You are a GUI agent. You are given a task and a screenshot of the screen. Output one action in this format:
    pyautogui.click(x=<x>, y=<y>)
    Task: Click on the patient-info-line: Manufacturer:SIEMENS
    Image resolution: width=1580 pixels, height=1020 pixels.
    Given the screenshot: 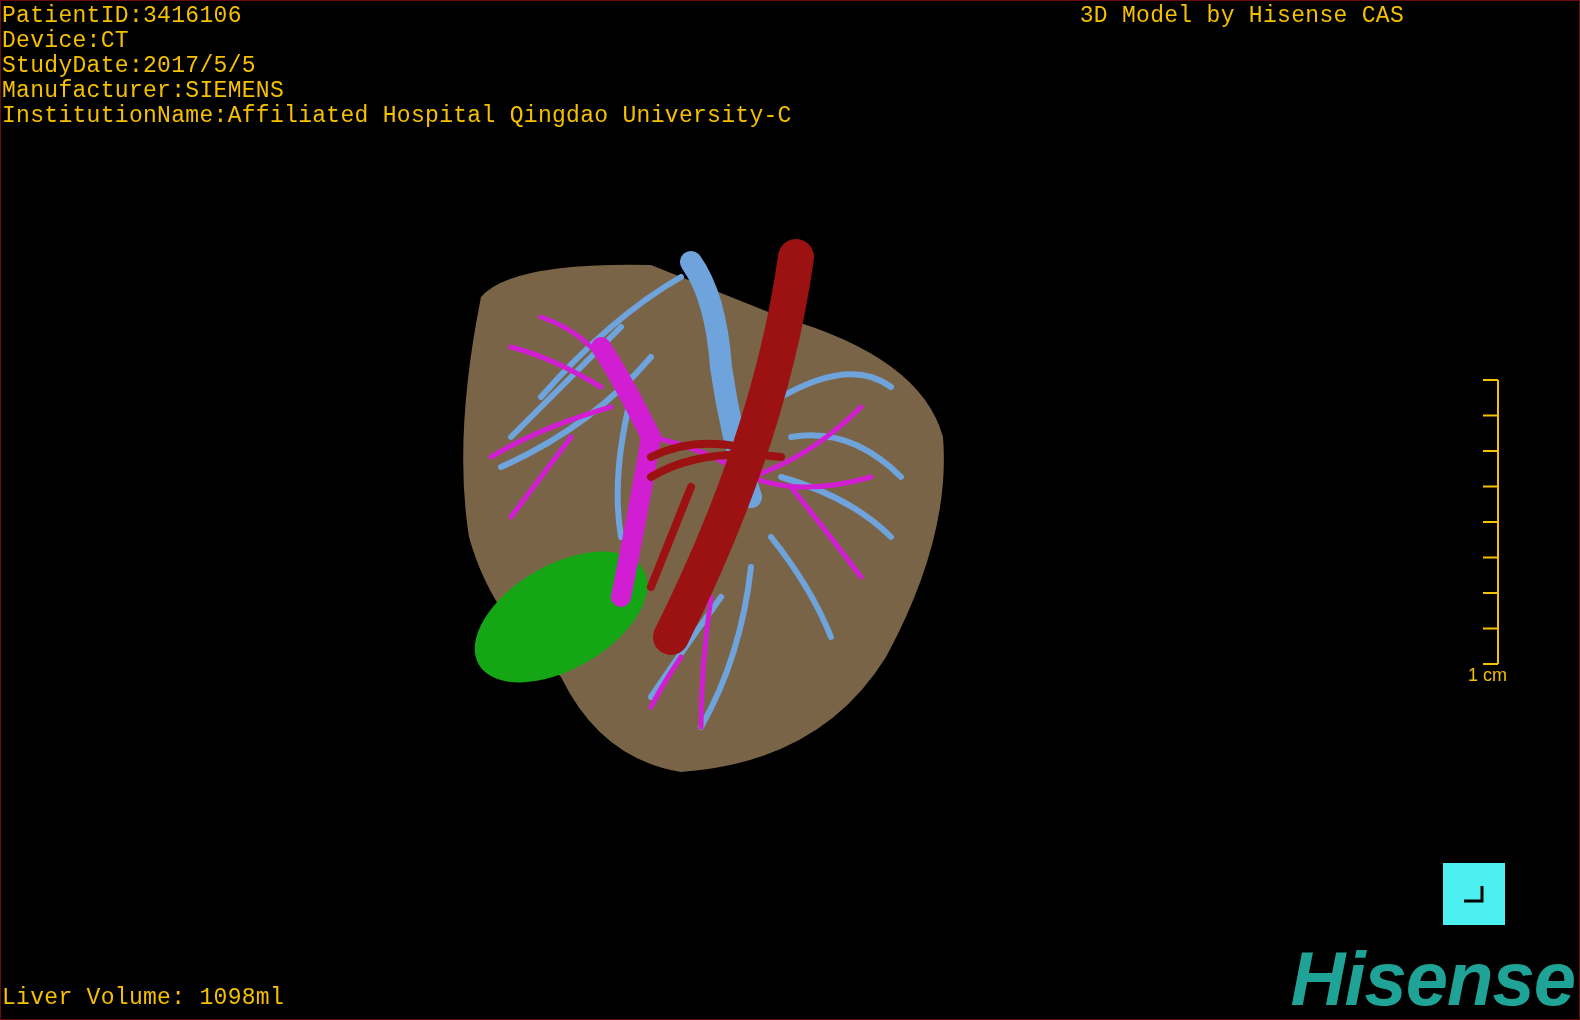 What is the action you would take?
    pyautogui.click(x=144, y=91)
    